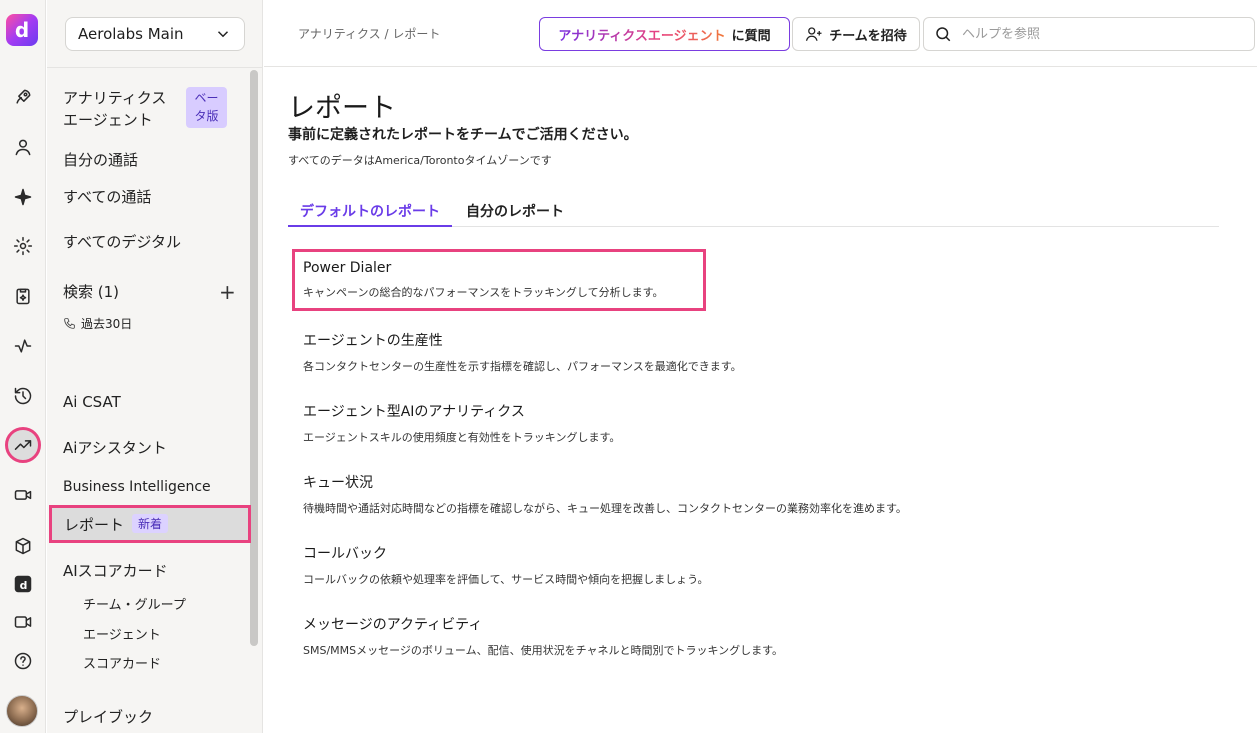  Describe the element at coordinates (23, 622) in the screenshot. I see `video-icon` at that location.